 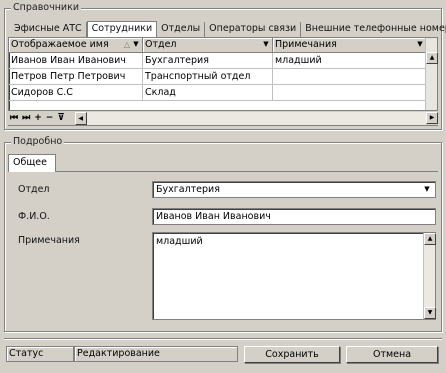 I want to click on scroll-right-icon: ▶, so click(x=432, y=118).